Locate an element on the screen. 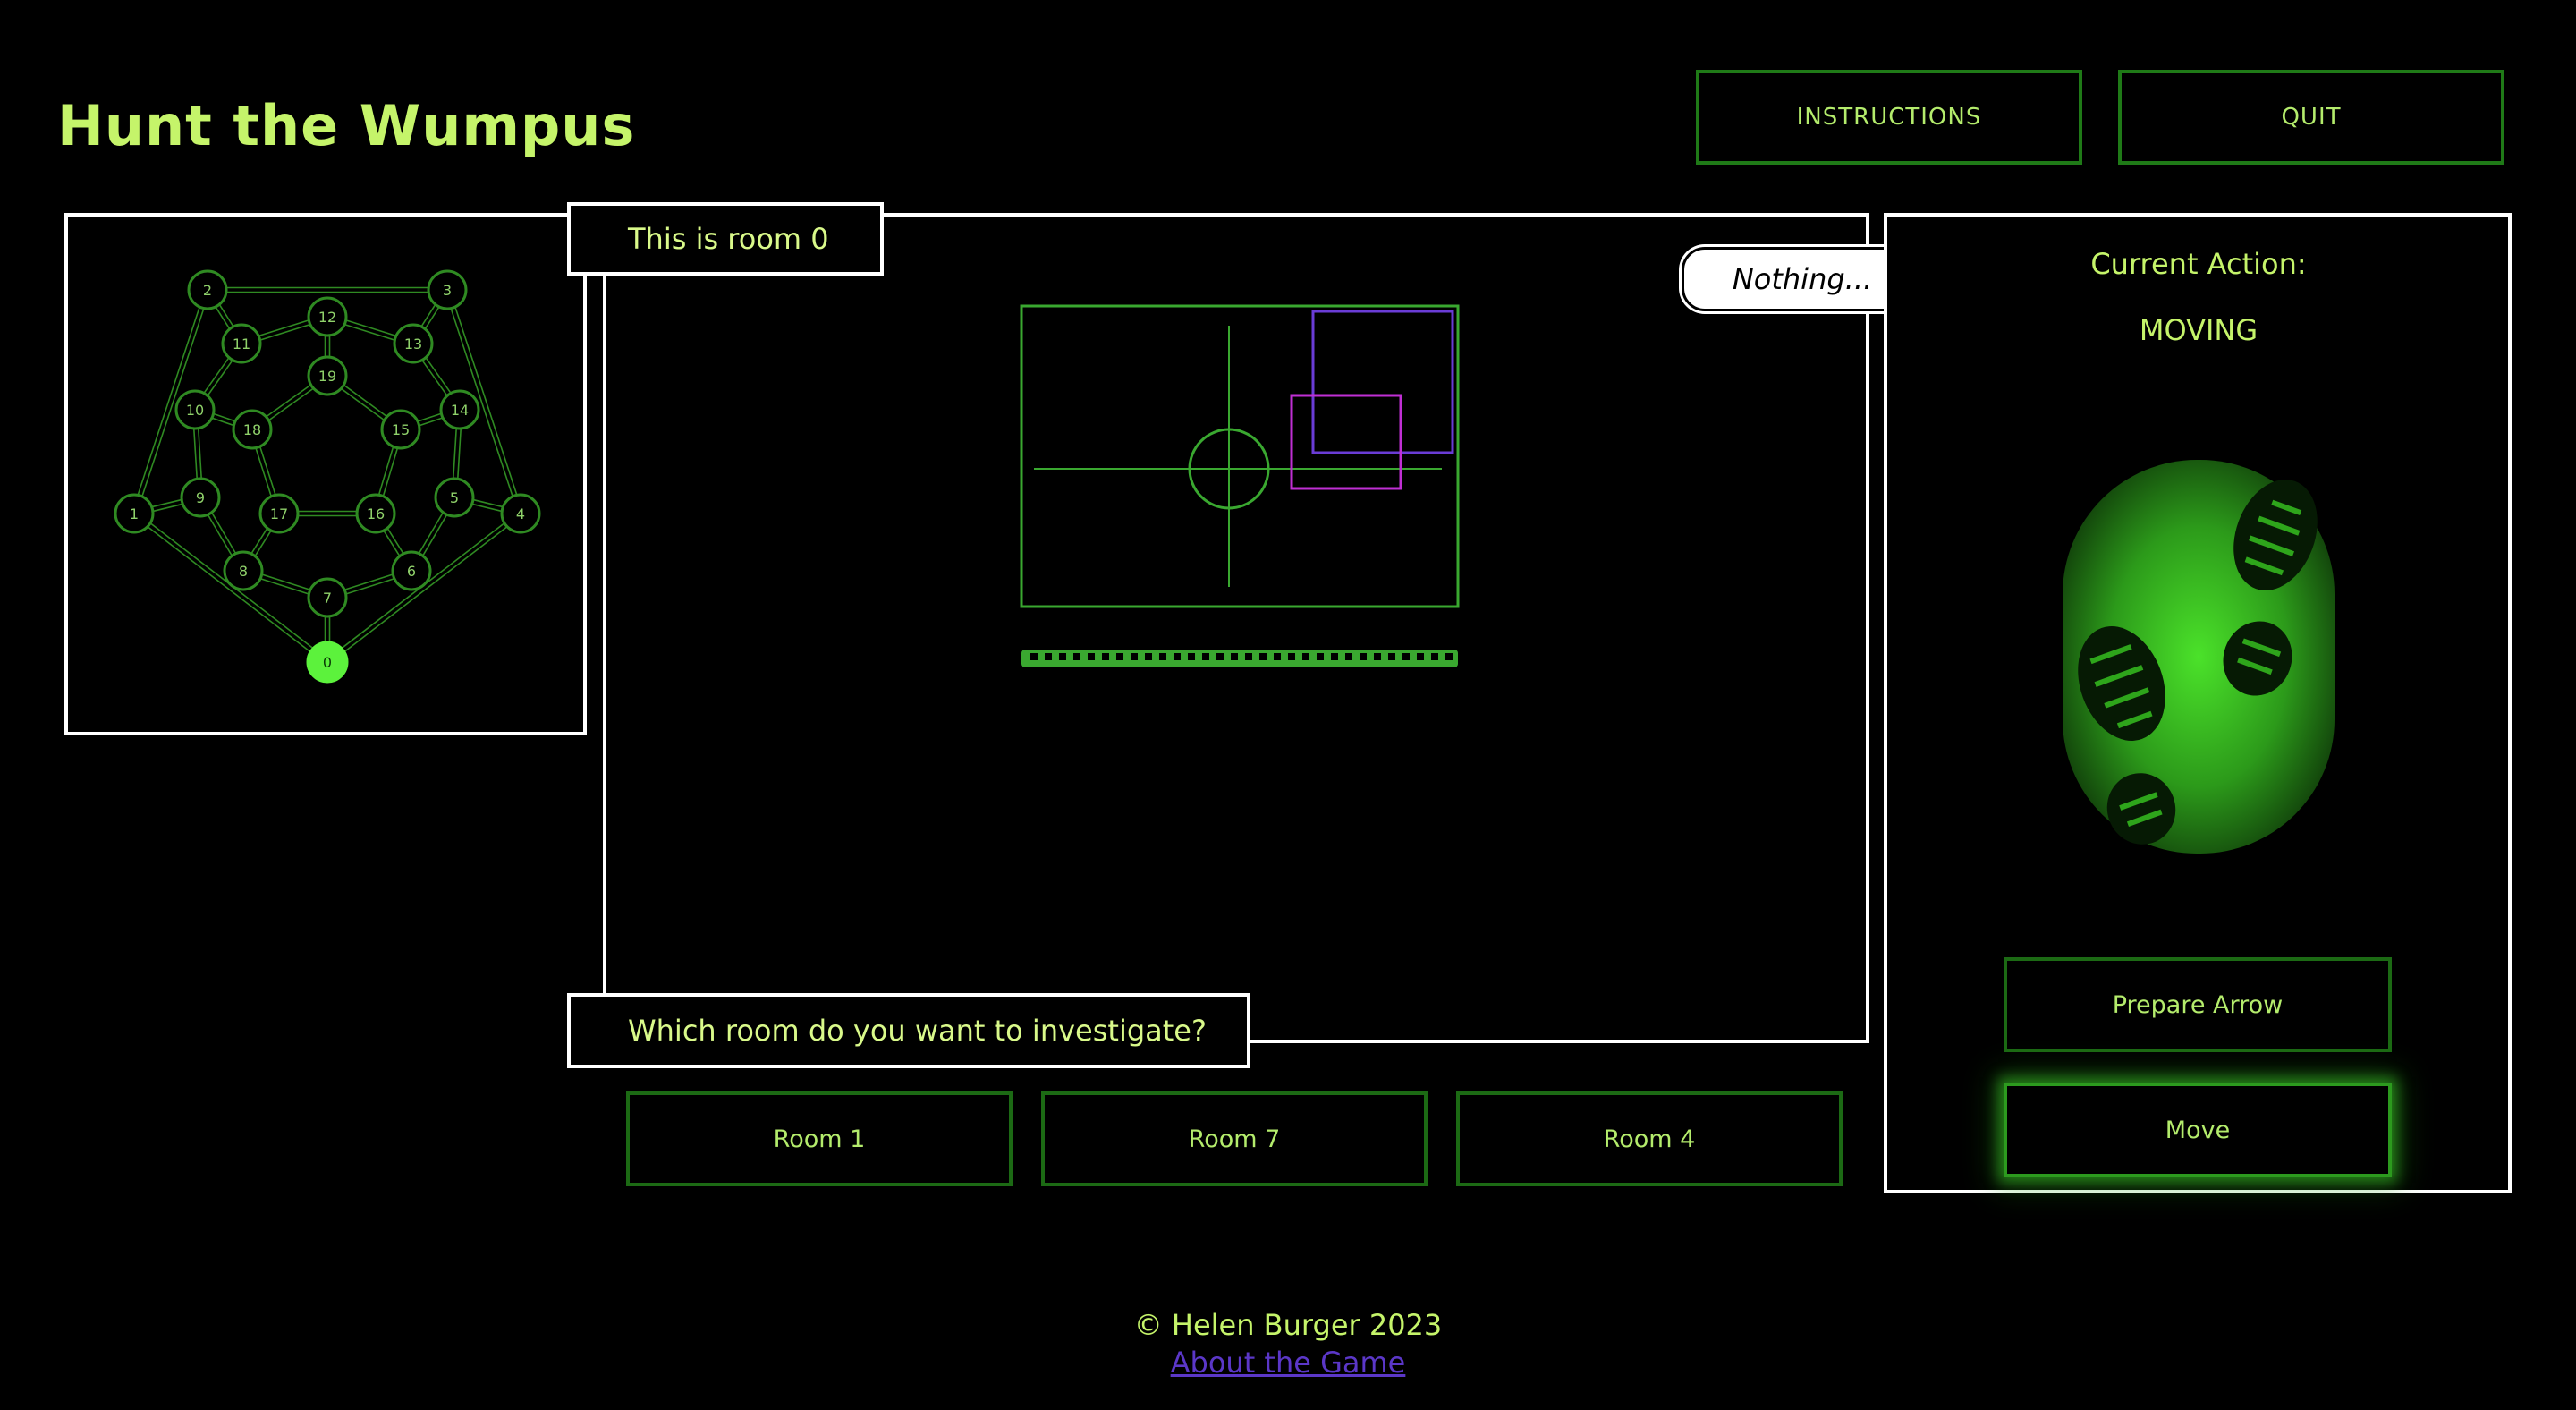  map-room-2: 2 is located at coordinates (207, 289).